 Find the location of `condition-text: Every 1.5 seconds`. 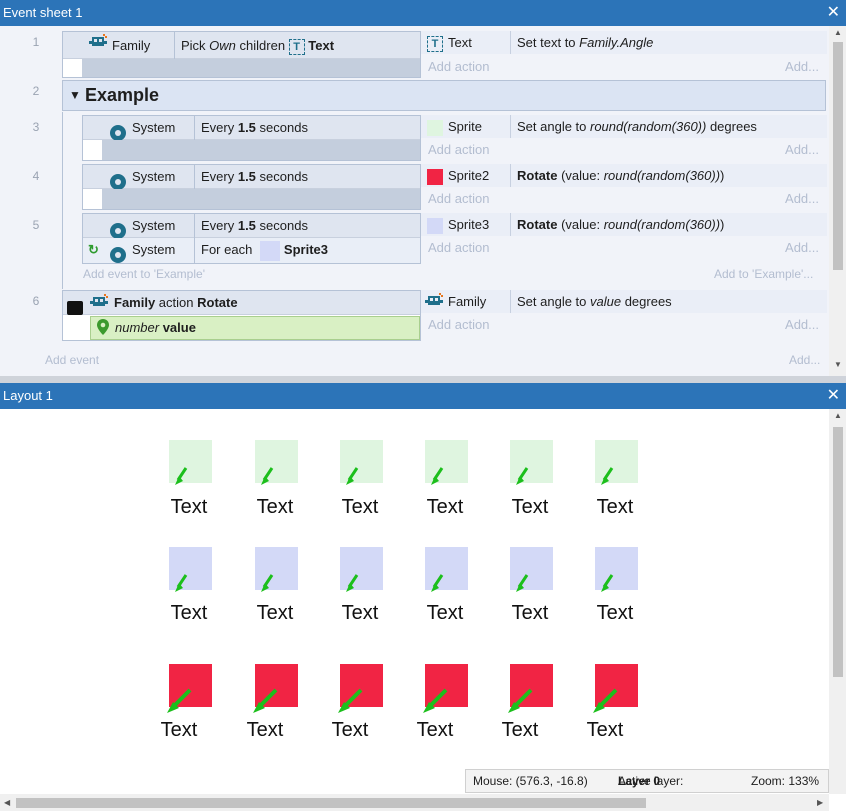

condition-text: Every 1.5 seconds is located at coordinates (254, 225).